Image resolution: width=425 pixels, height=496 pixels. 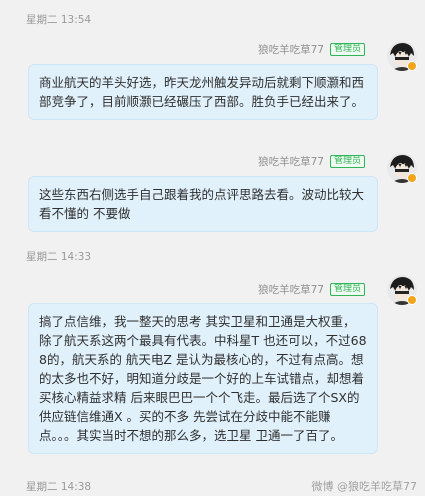 I want to click on timestamp: 星期二 14:33, so click(x=59, y=257).